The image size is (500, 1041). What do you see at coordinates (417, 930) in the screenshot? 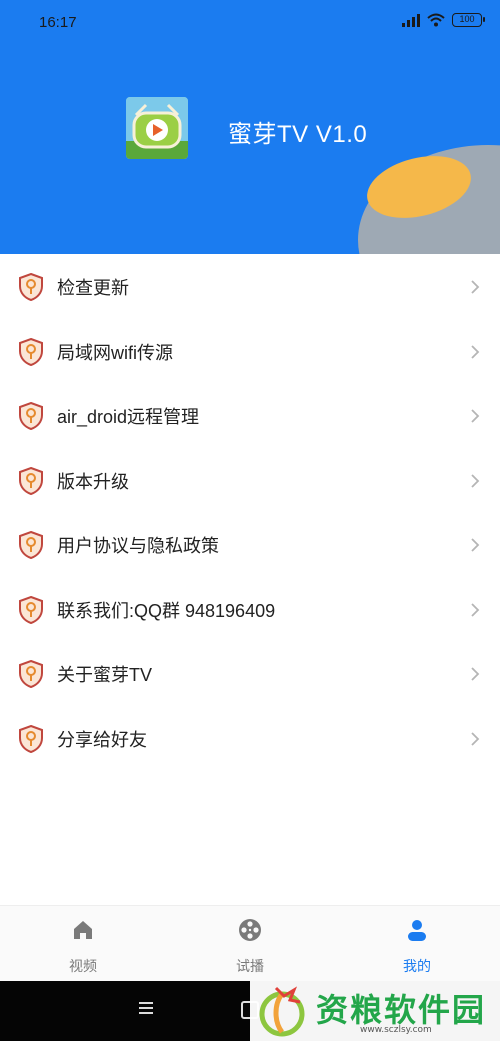
I see `user-icon` at bounding box center [417, 930].